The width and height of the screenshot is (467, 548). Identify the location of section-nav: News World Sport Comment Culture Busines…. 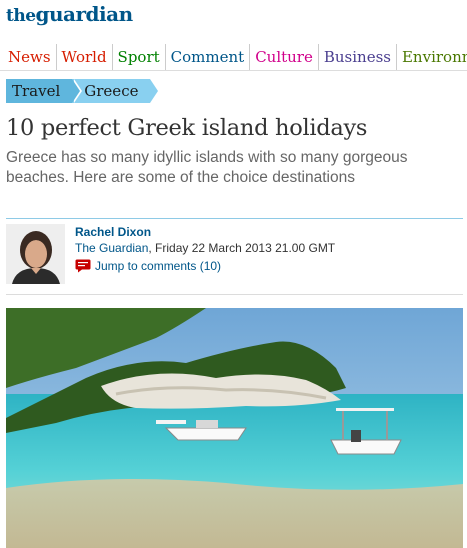
(233, 57).